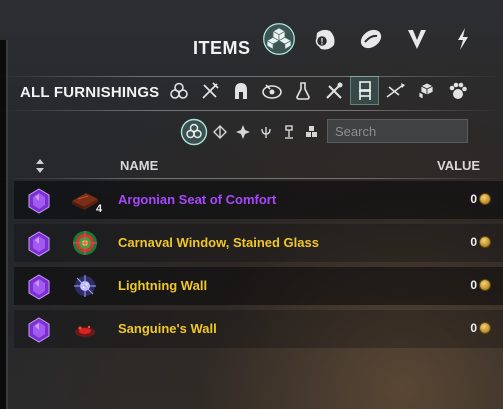 Image resolution: width=503 pixels, height=409 pixels. Describe the element at coordinates (311, 132) in the screenshot. I see `blocks-icon` at that location.